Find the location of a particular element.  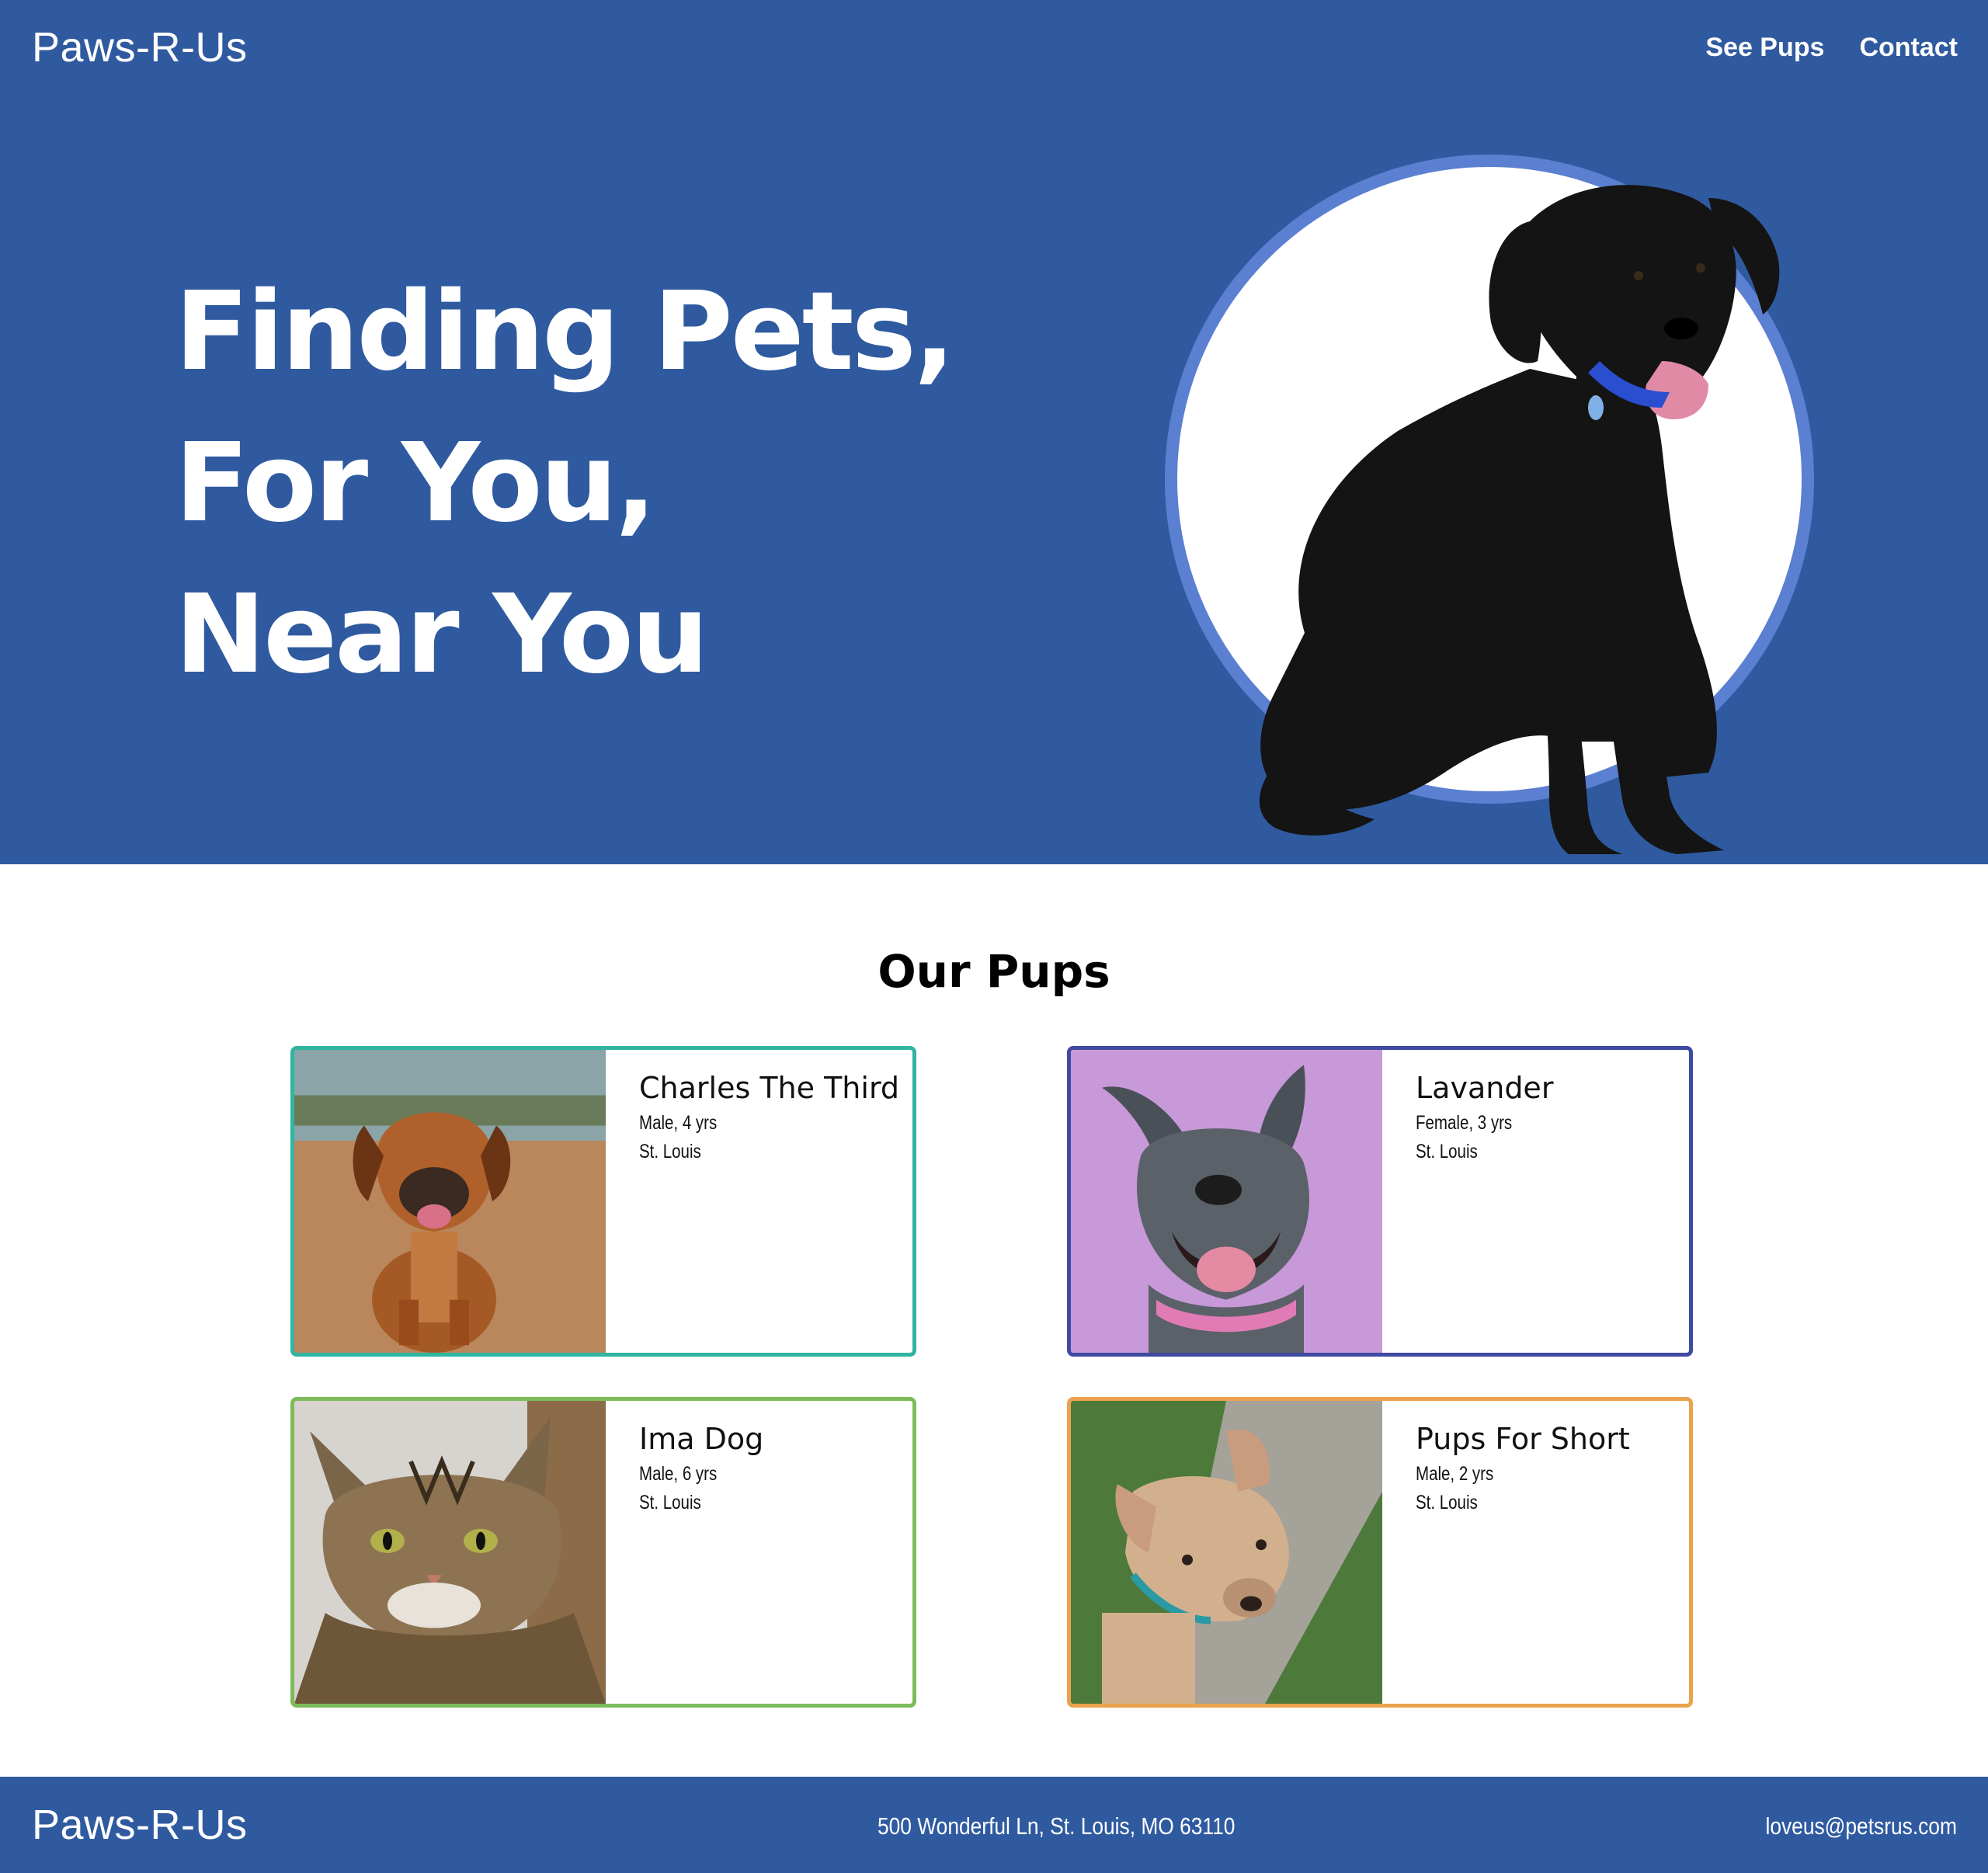

brand-logo: Paws-R-Us is located at coordinates (140, 48).